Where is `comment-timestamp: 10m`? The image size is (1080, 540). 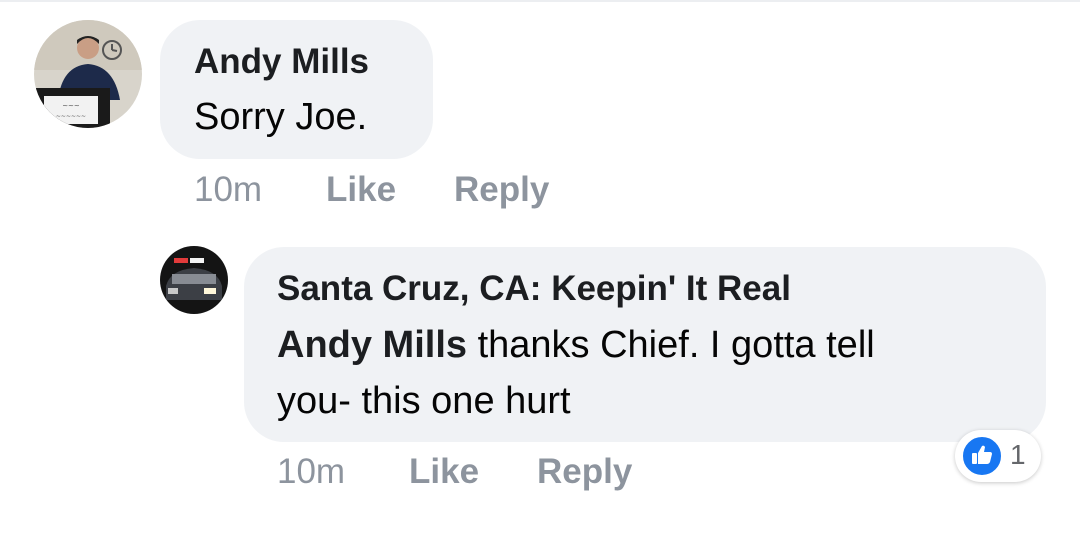
comment-timestamp: 10m is located at coordinates (228, 190).